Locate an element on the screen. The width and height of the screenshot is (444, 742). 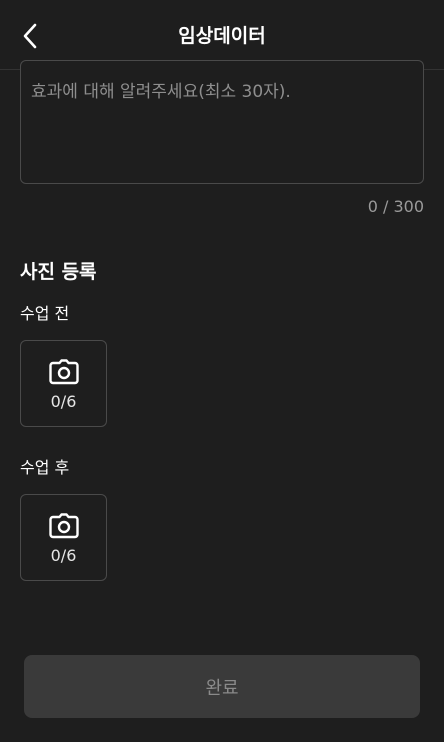
before-photo-count: 0/6 is located at coordinates (63, 401).